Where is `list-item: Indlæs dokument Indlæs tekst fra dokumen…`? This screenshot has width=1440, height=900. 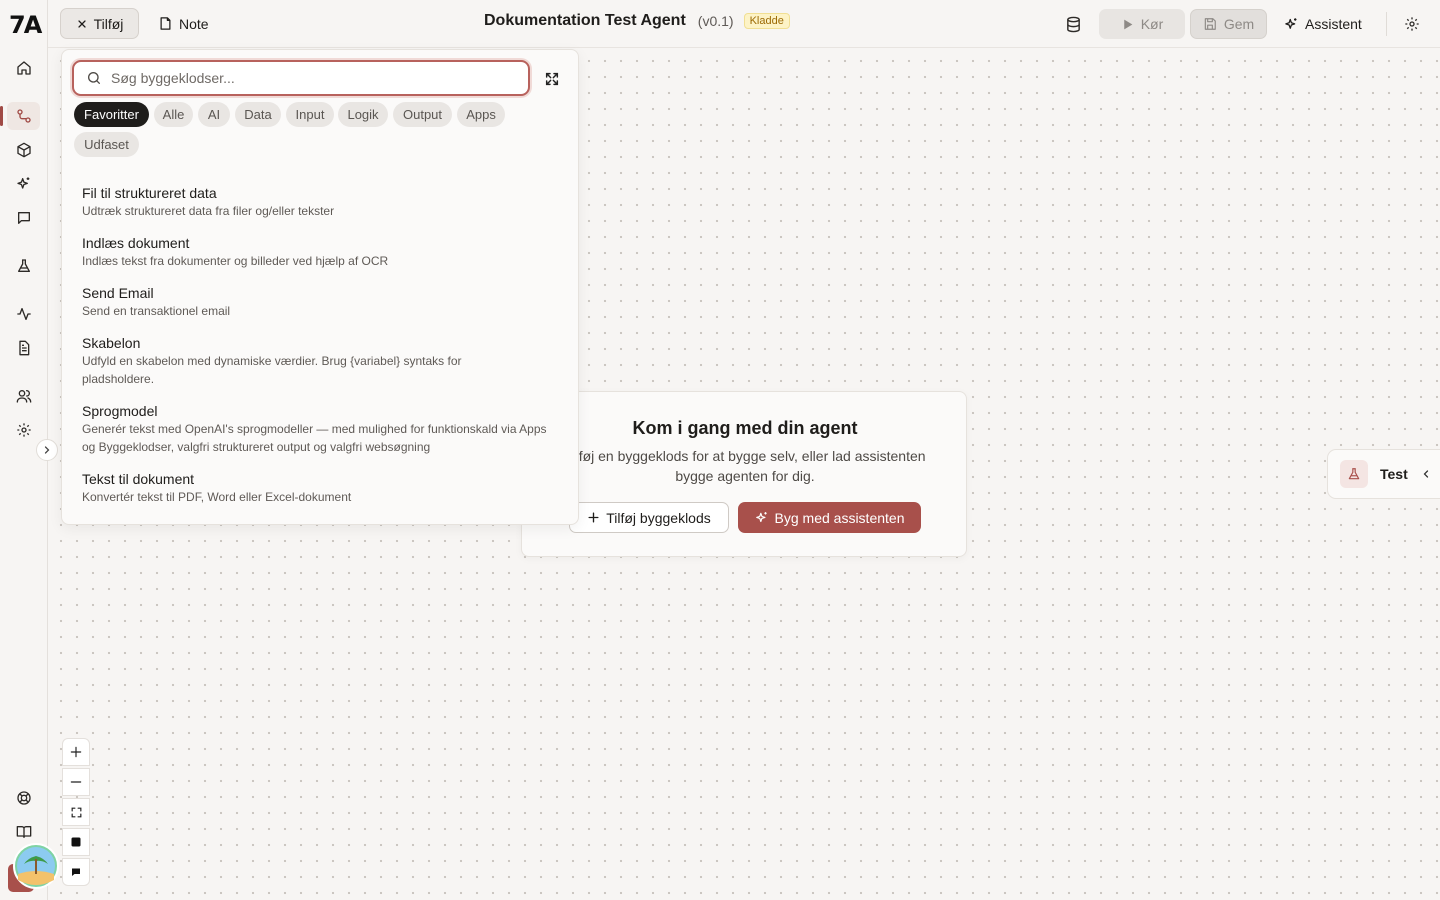
list-item: Indlæs dokument Indlæs tekst fra dokumen… is located at coordinates (322, 252).